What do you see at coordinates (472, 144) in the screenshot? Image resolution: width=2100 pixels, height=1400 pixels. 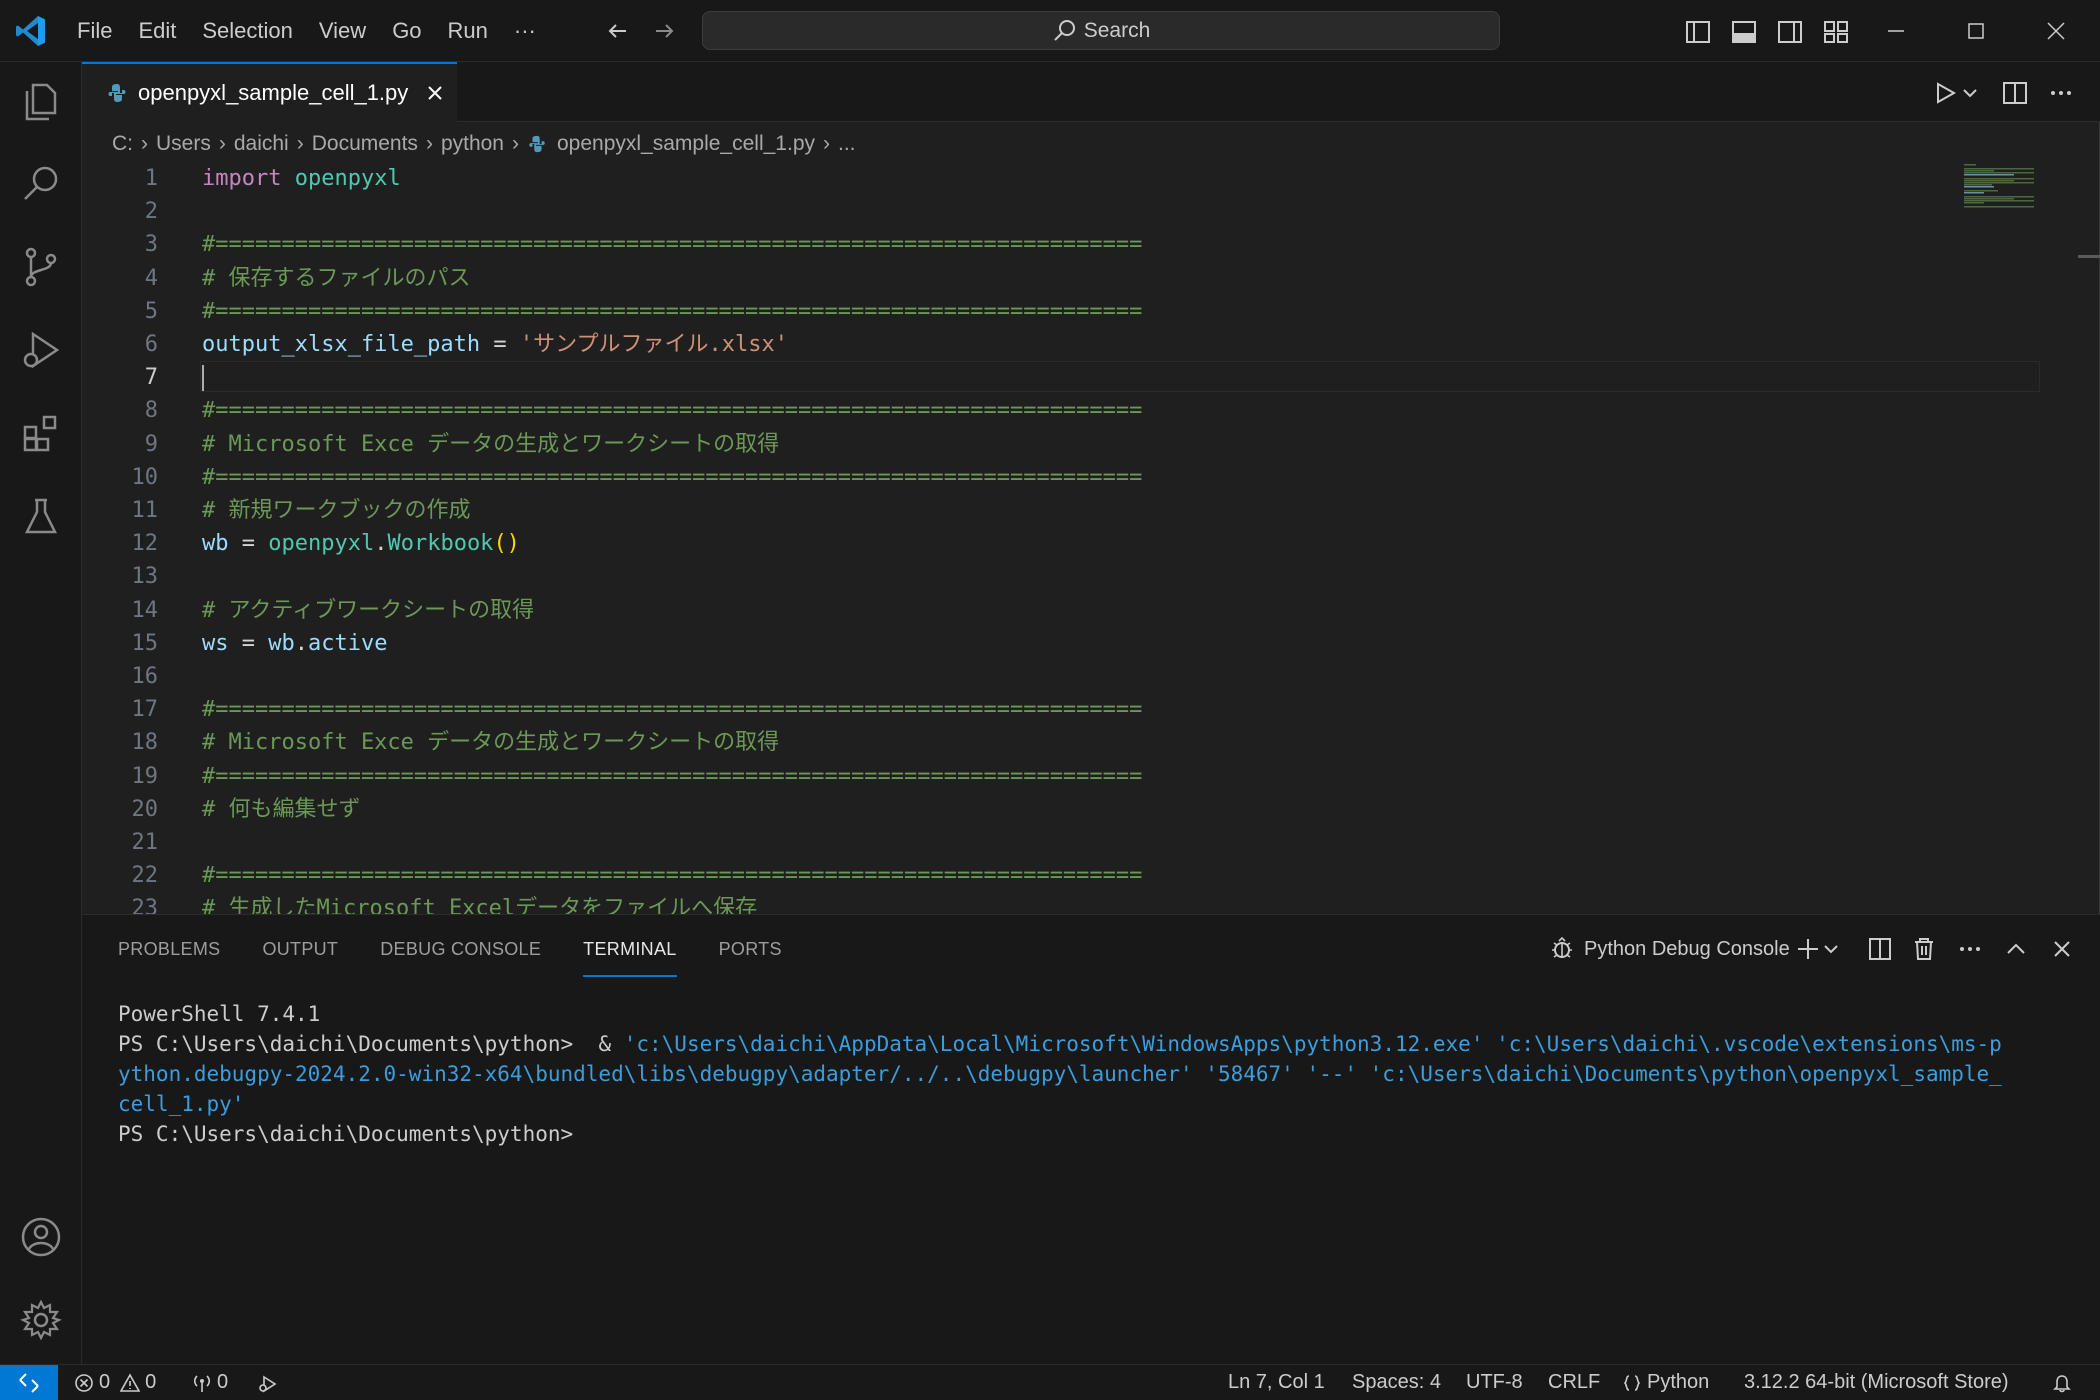 I see `breadcrumb-python: python` at bounding box center [472, 144].